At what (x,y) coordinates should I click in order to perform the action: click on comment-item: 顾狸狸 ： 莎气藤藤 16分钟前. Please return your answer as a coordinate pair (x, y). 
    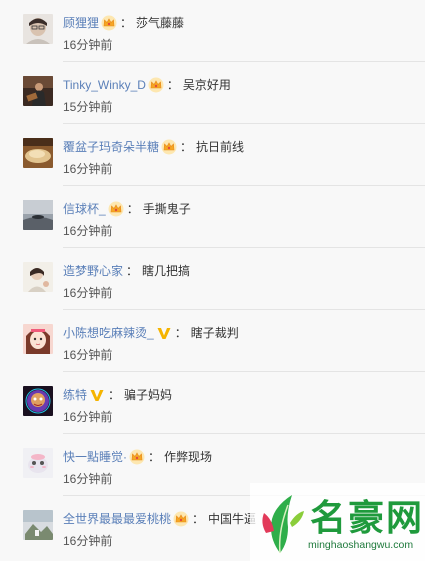
    Looking at the image, I should click on (212, 31).